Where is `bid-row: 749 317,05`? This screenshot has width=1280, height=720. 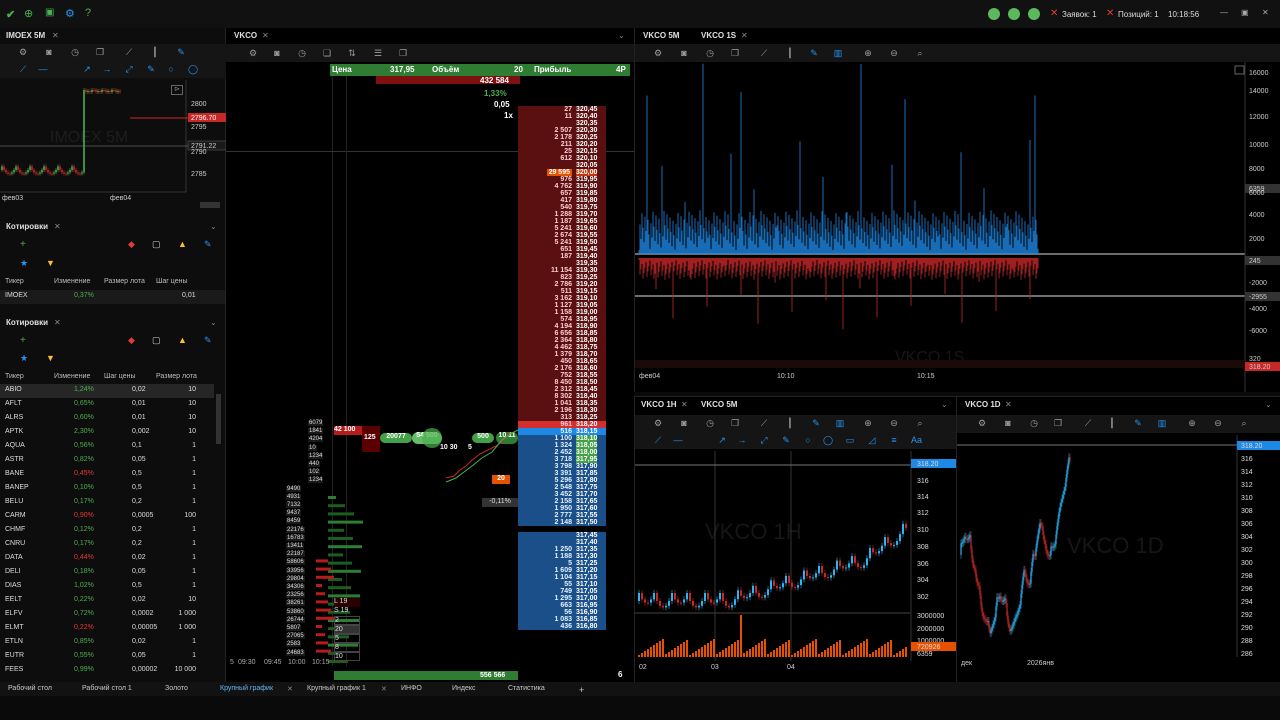 bid-row: 749 317,05 is located at coordinates (562, 591).